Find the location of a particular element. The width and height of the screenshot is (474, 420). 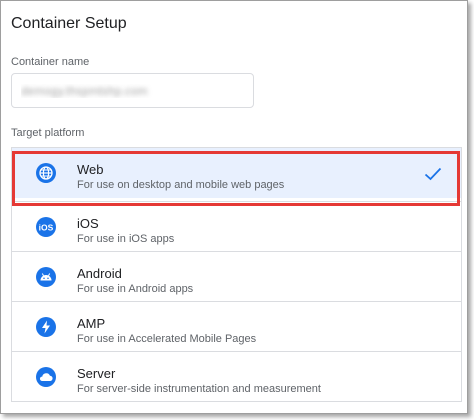

platform-option-description: For use on desktop and mobile web pages is located at coordinates (181, 185).